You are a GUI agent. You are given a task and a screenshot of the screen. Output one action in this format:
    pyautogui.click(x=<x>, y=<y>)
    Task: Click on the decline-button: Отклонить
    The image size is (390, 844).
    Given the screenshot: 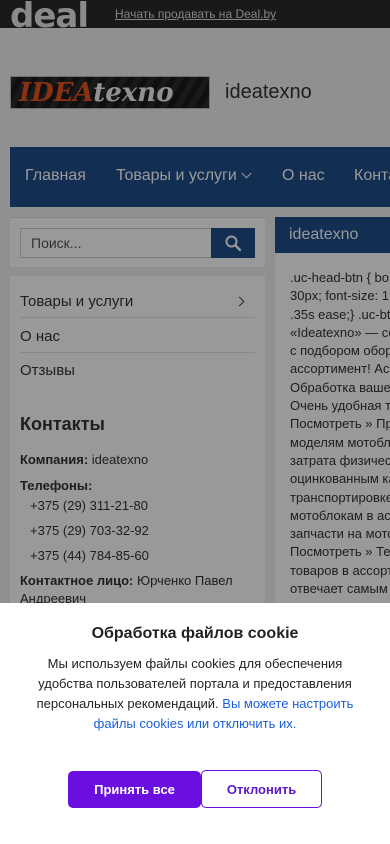 What is the action you would take?
    pyautogui.click(x=261, y=789)
    